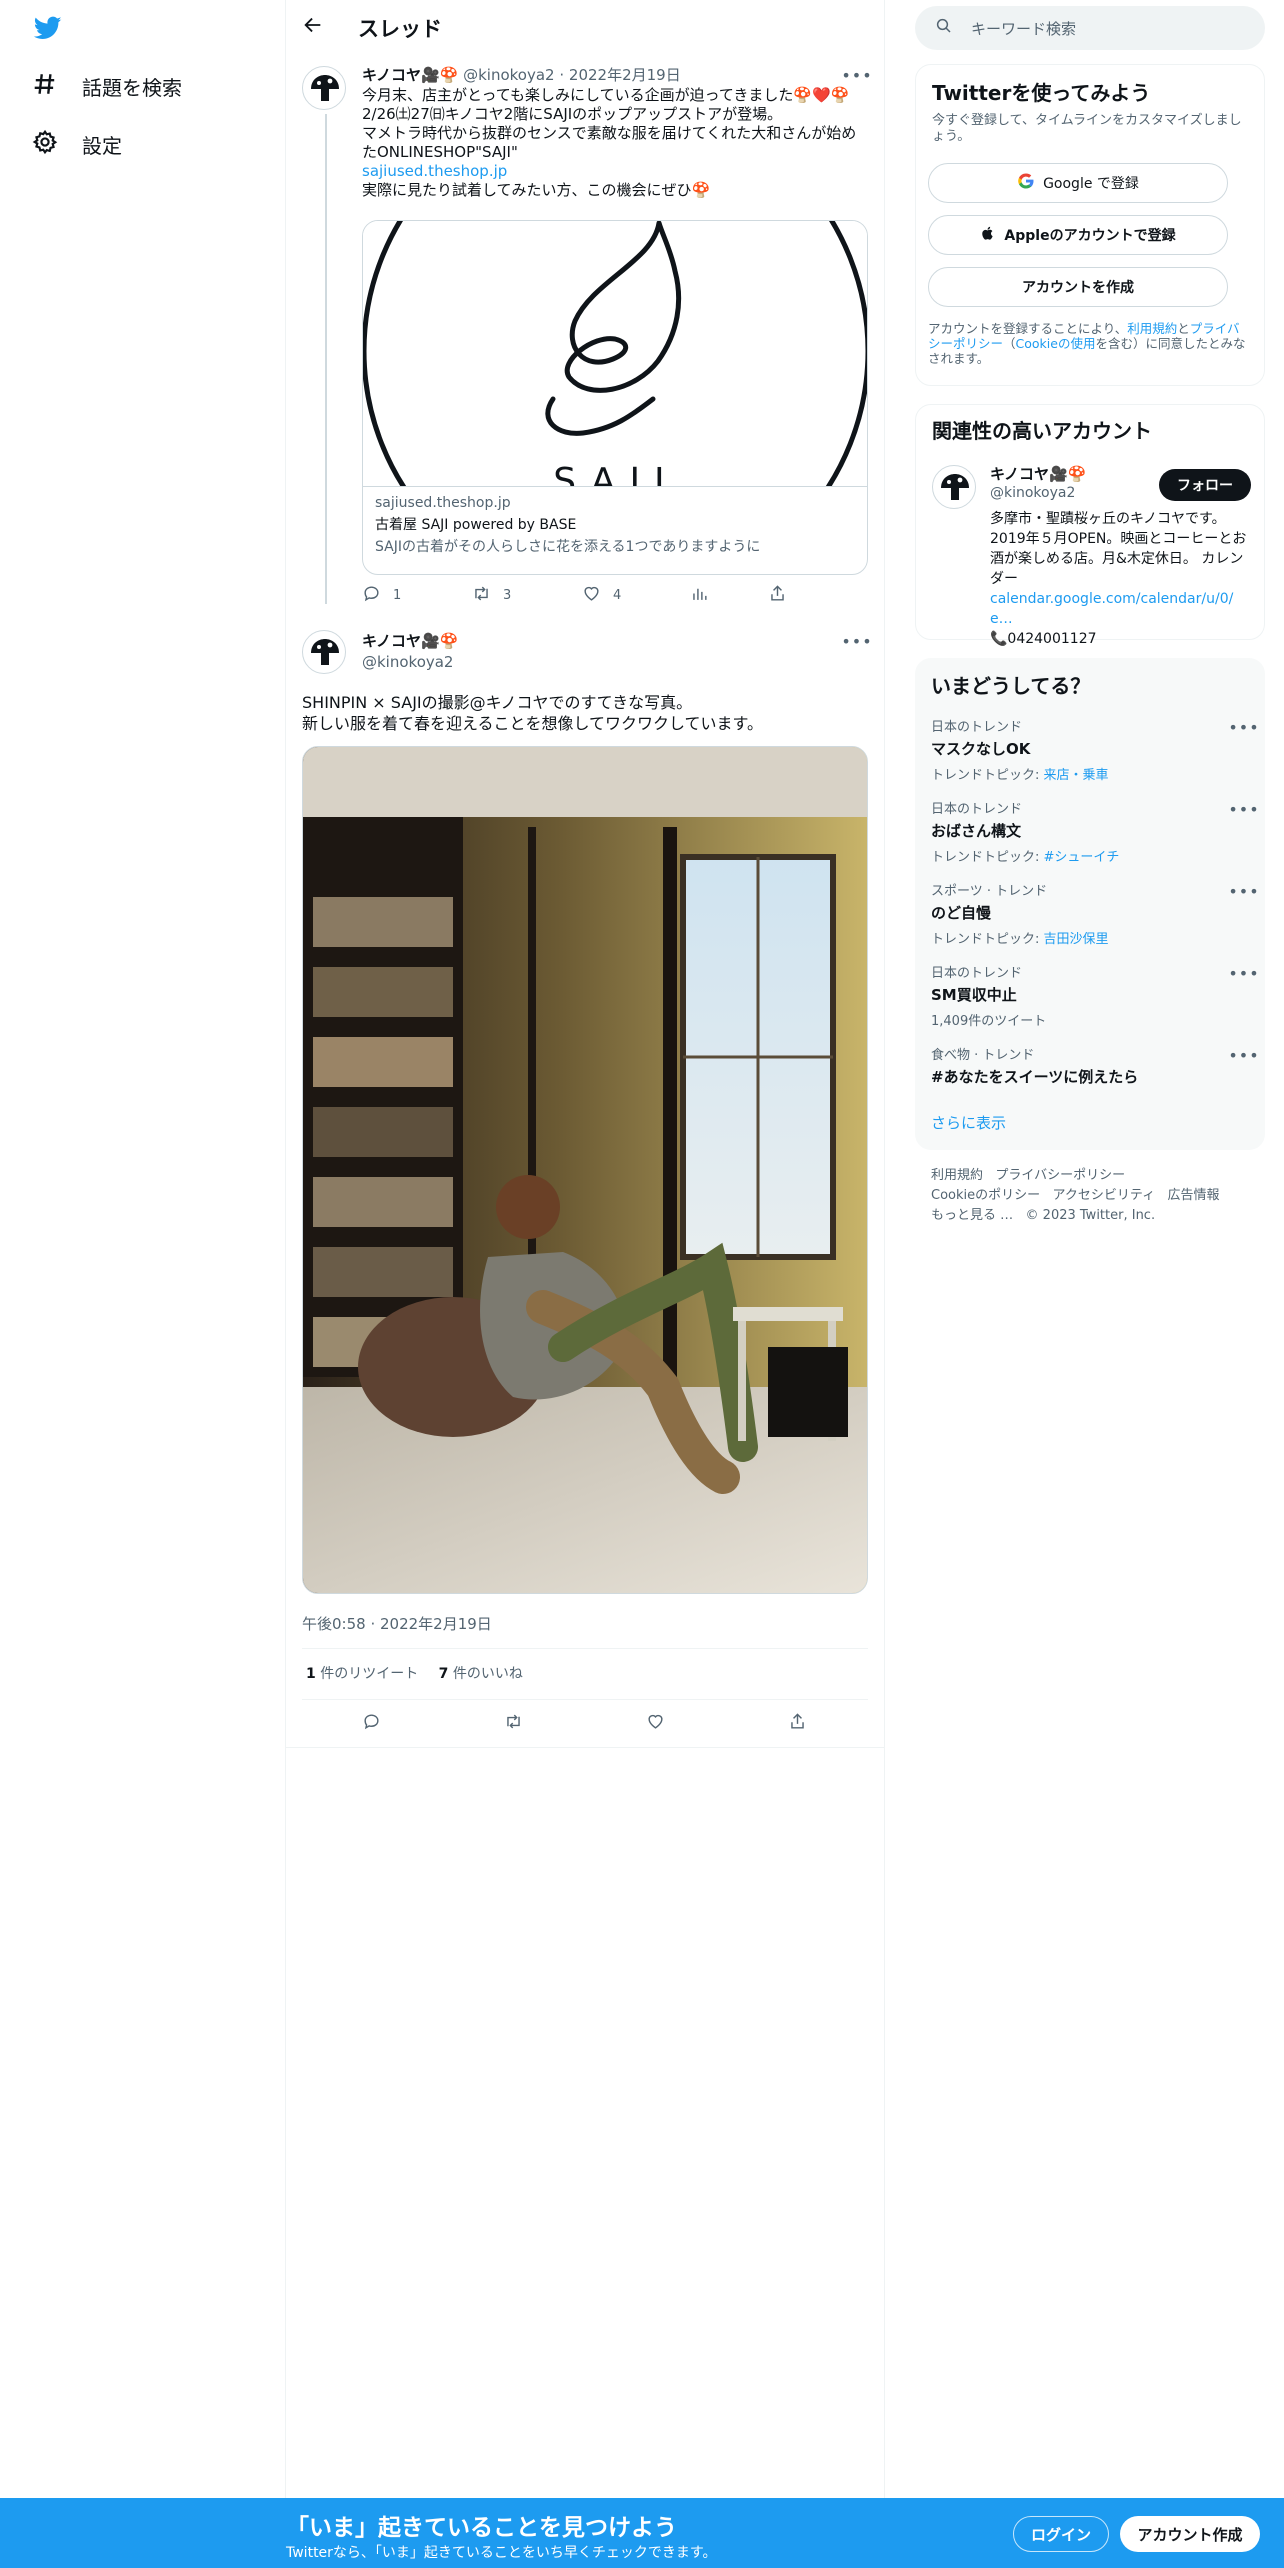 This screenshot has height=2568, width=1284. I want to click on like-button, so click(655, 1723).